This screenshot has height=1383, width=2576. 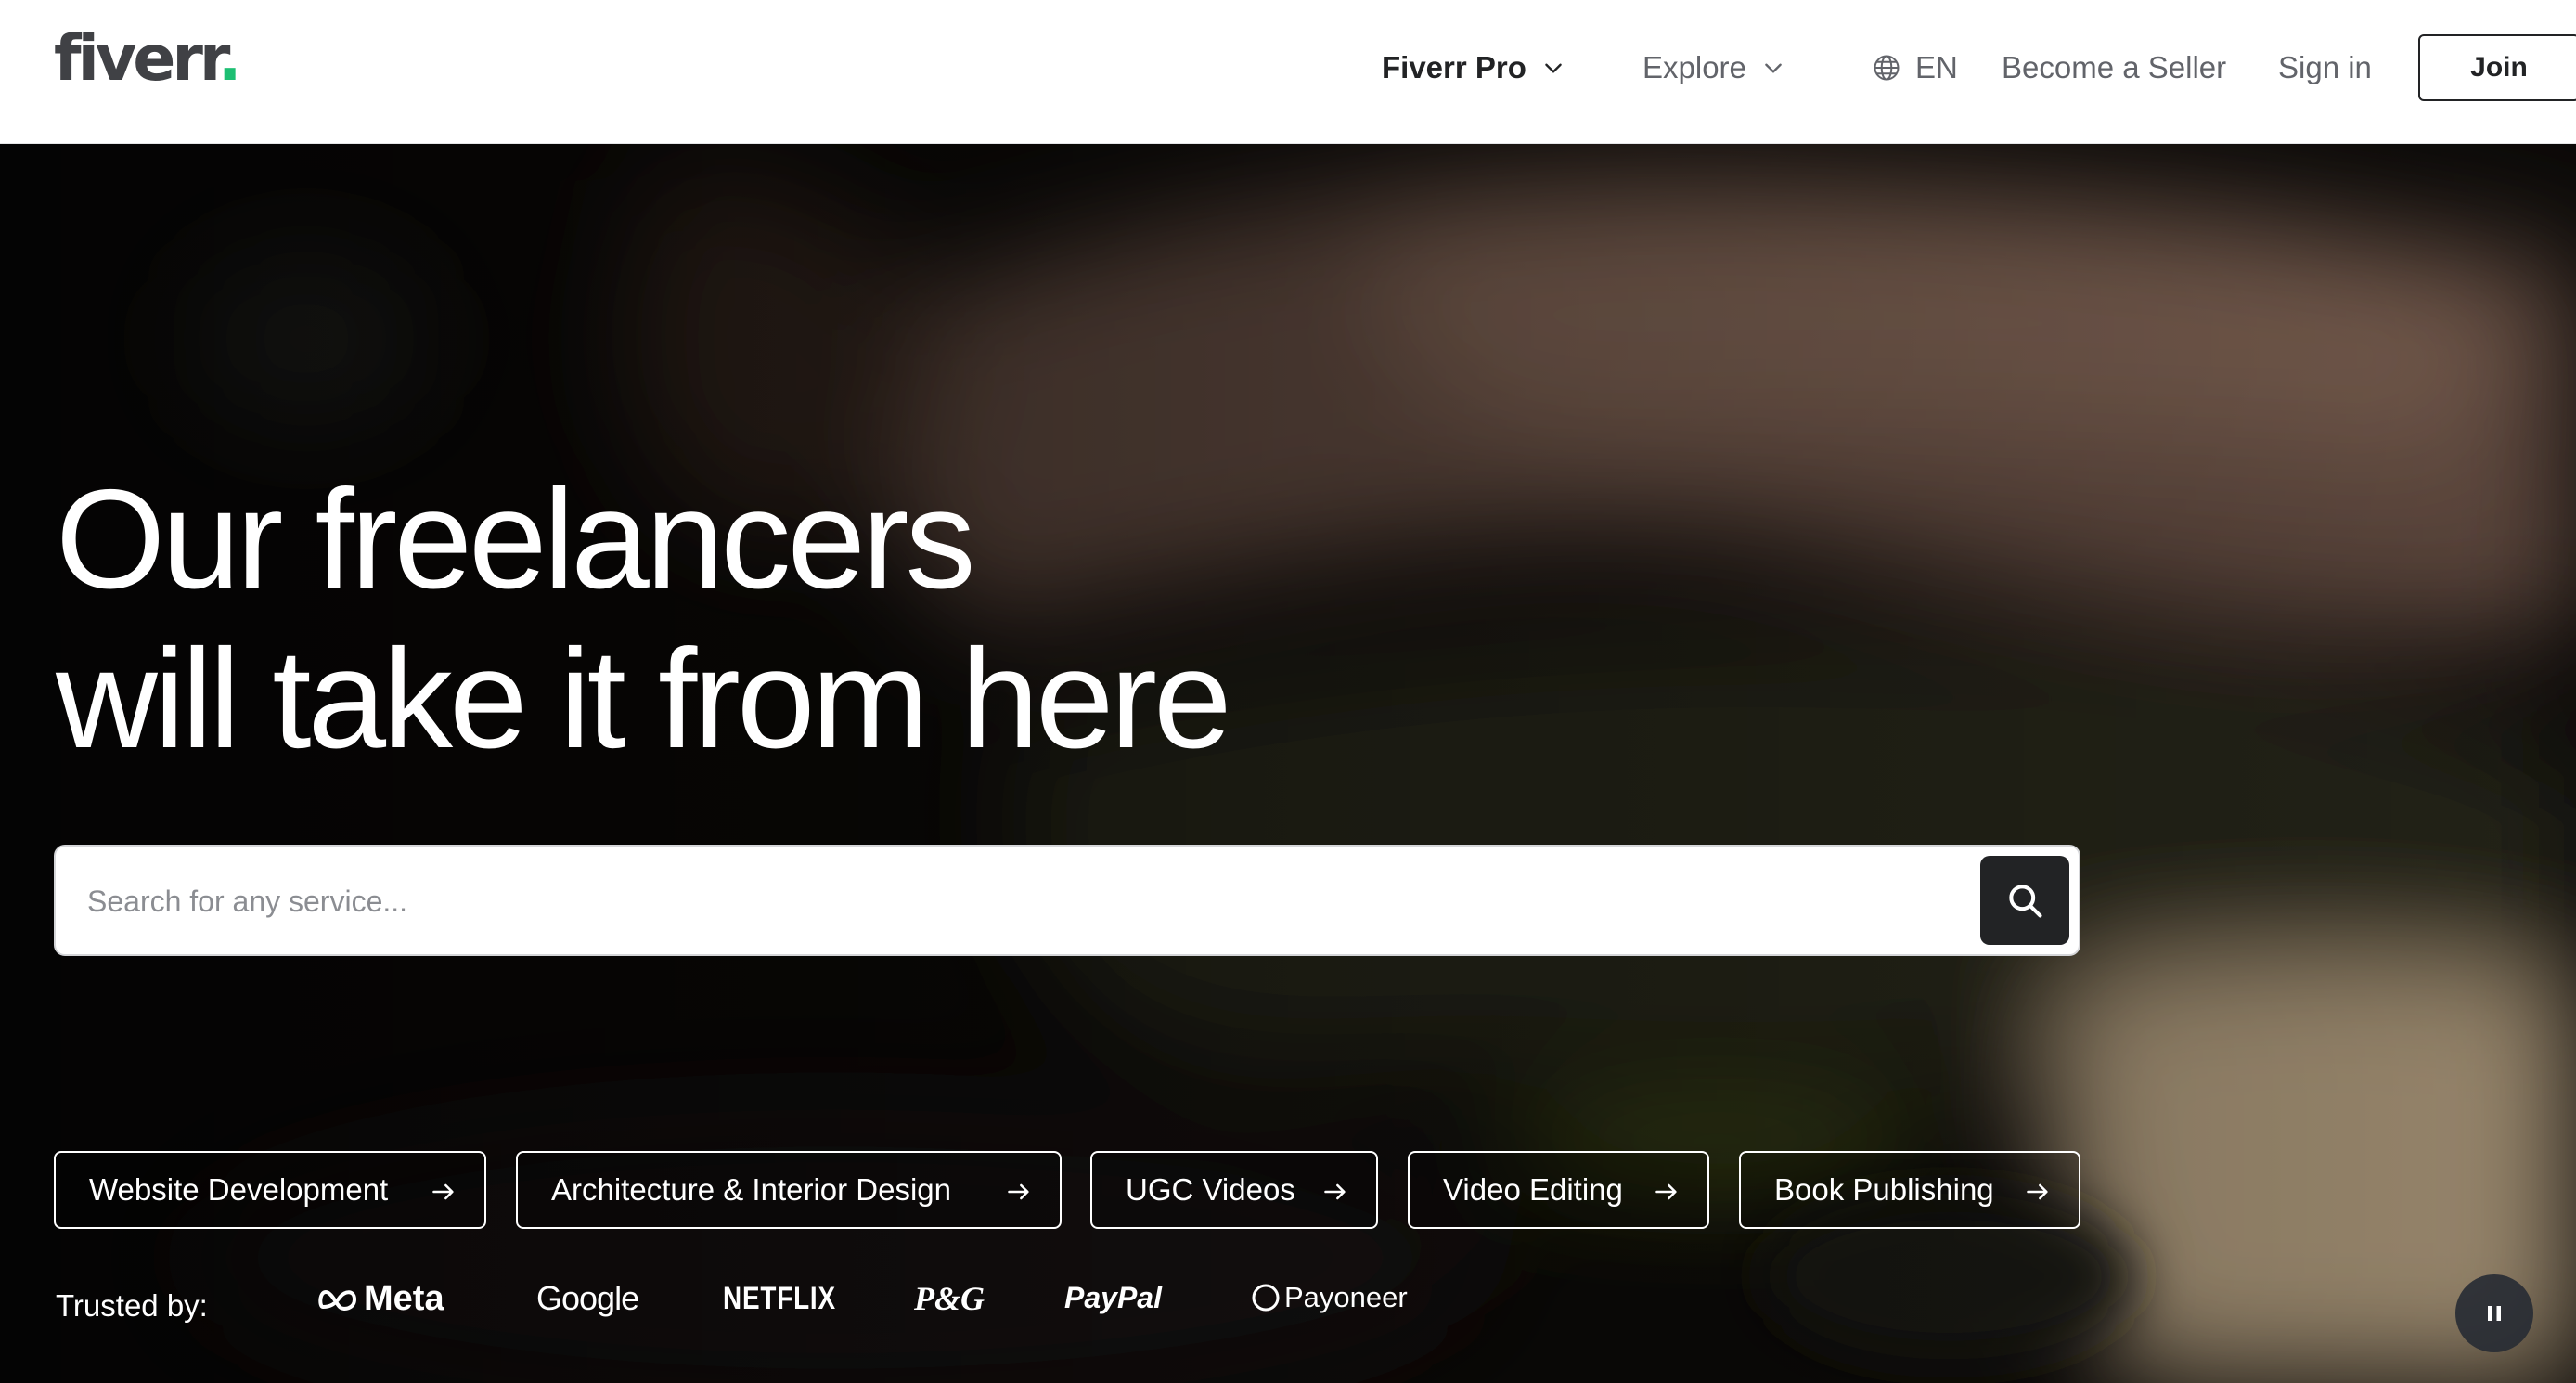 I want to click on meta-infinity-icon, so click(x=337, y=1300).